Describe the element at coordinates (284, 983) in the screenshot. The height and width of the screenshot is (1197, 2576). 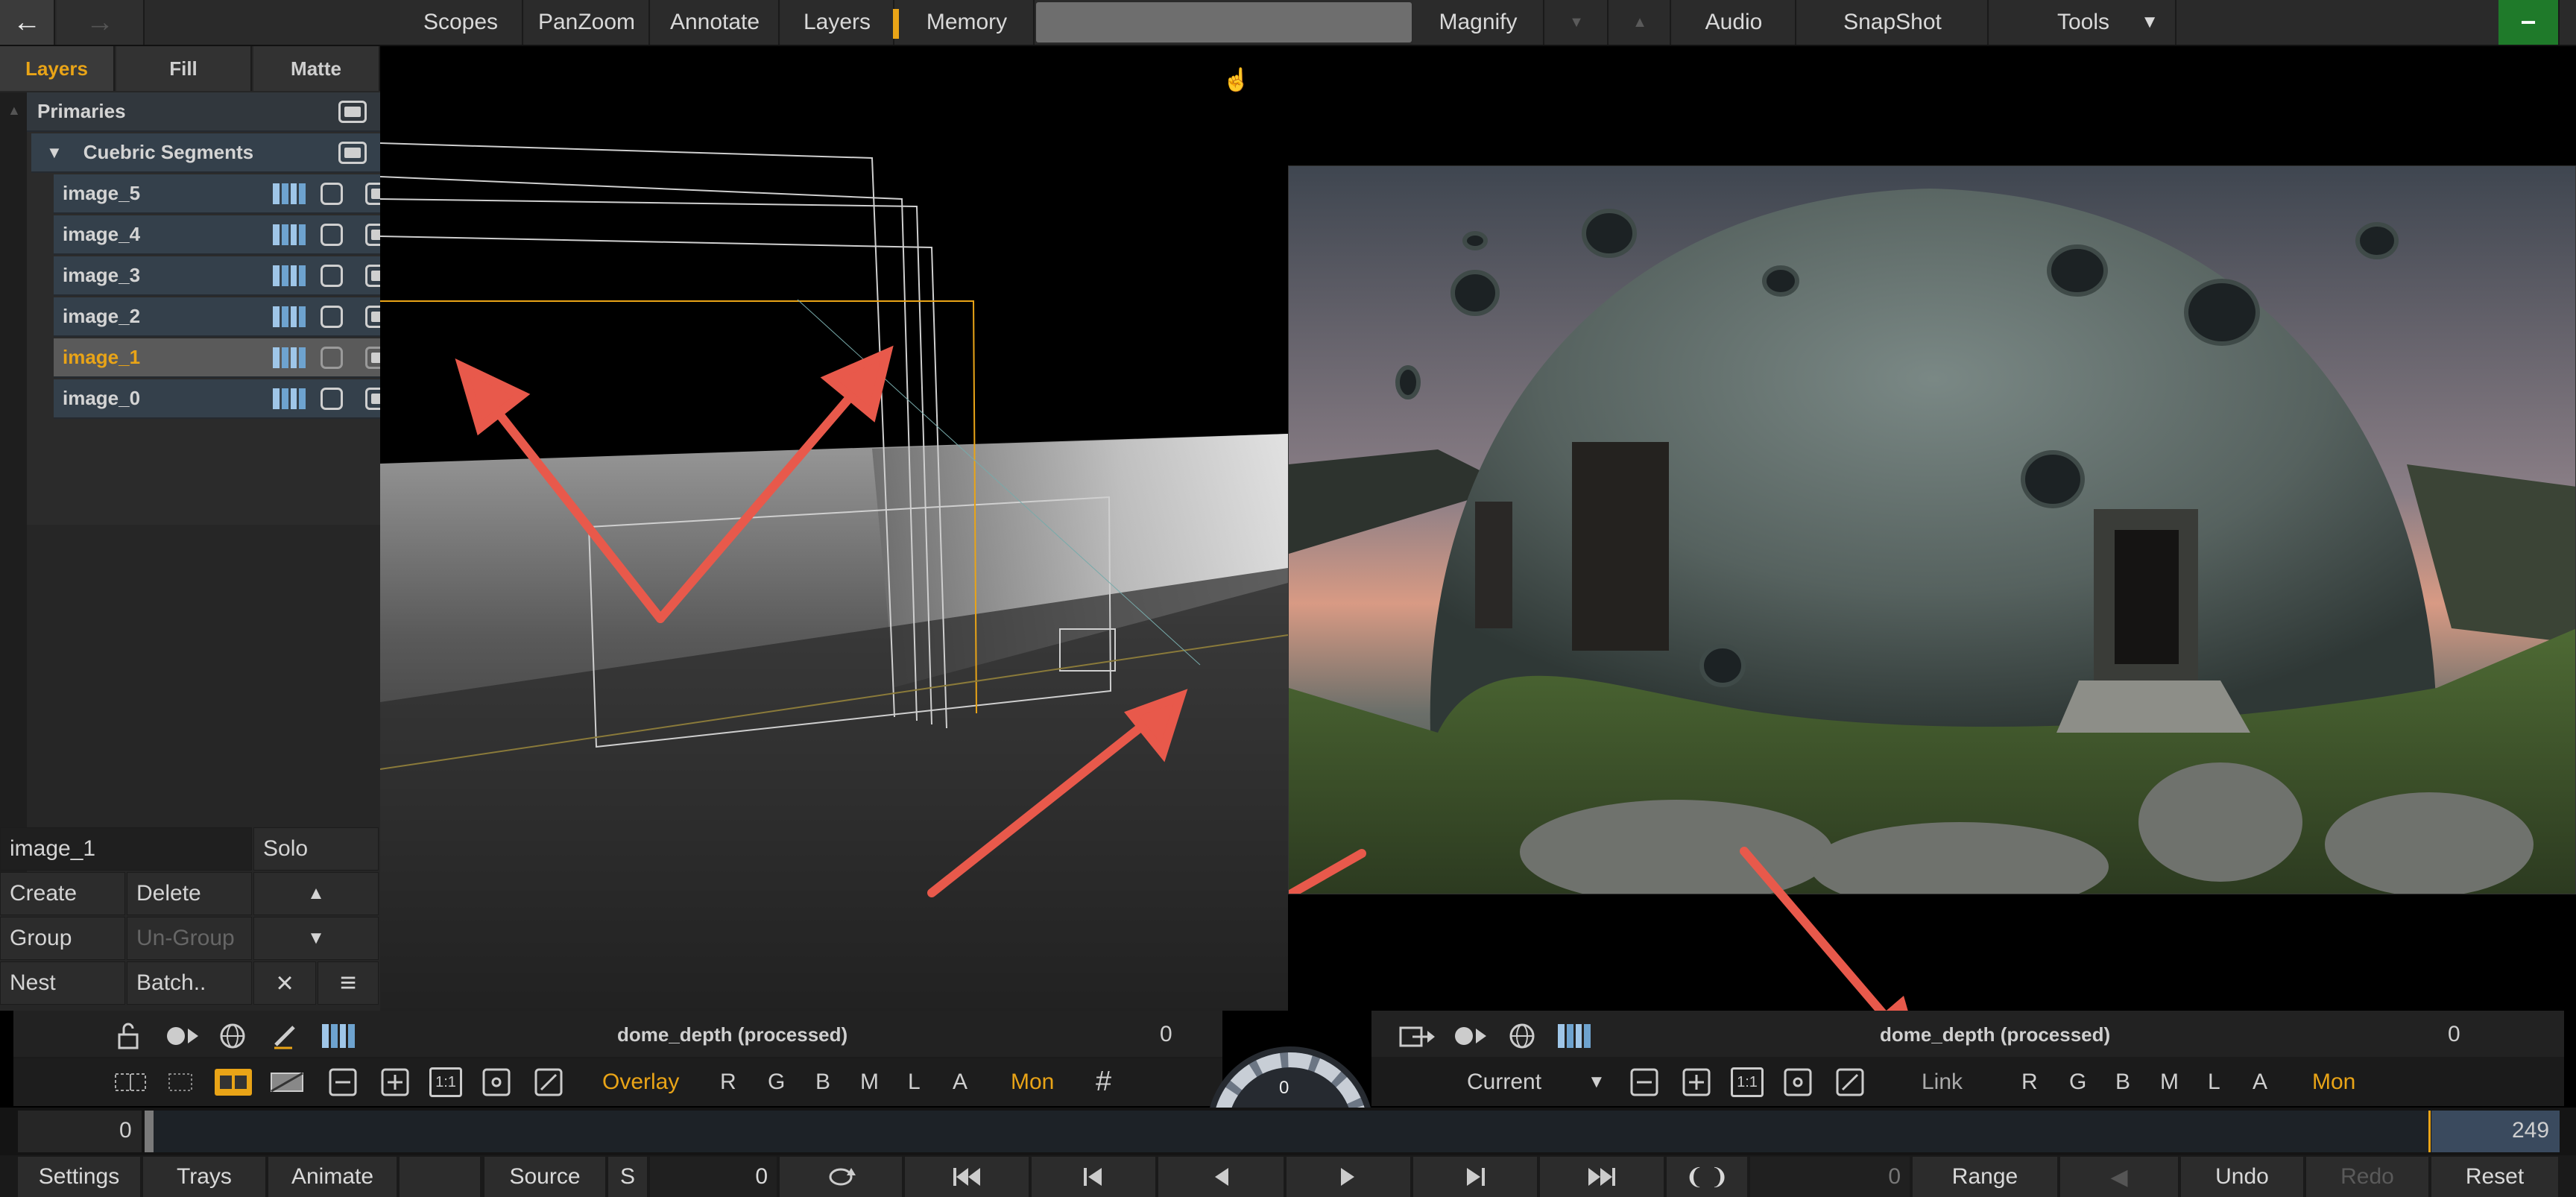
I see `close-button: ×` at that location.